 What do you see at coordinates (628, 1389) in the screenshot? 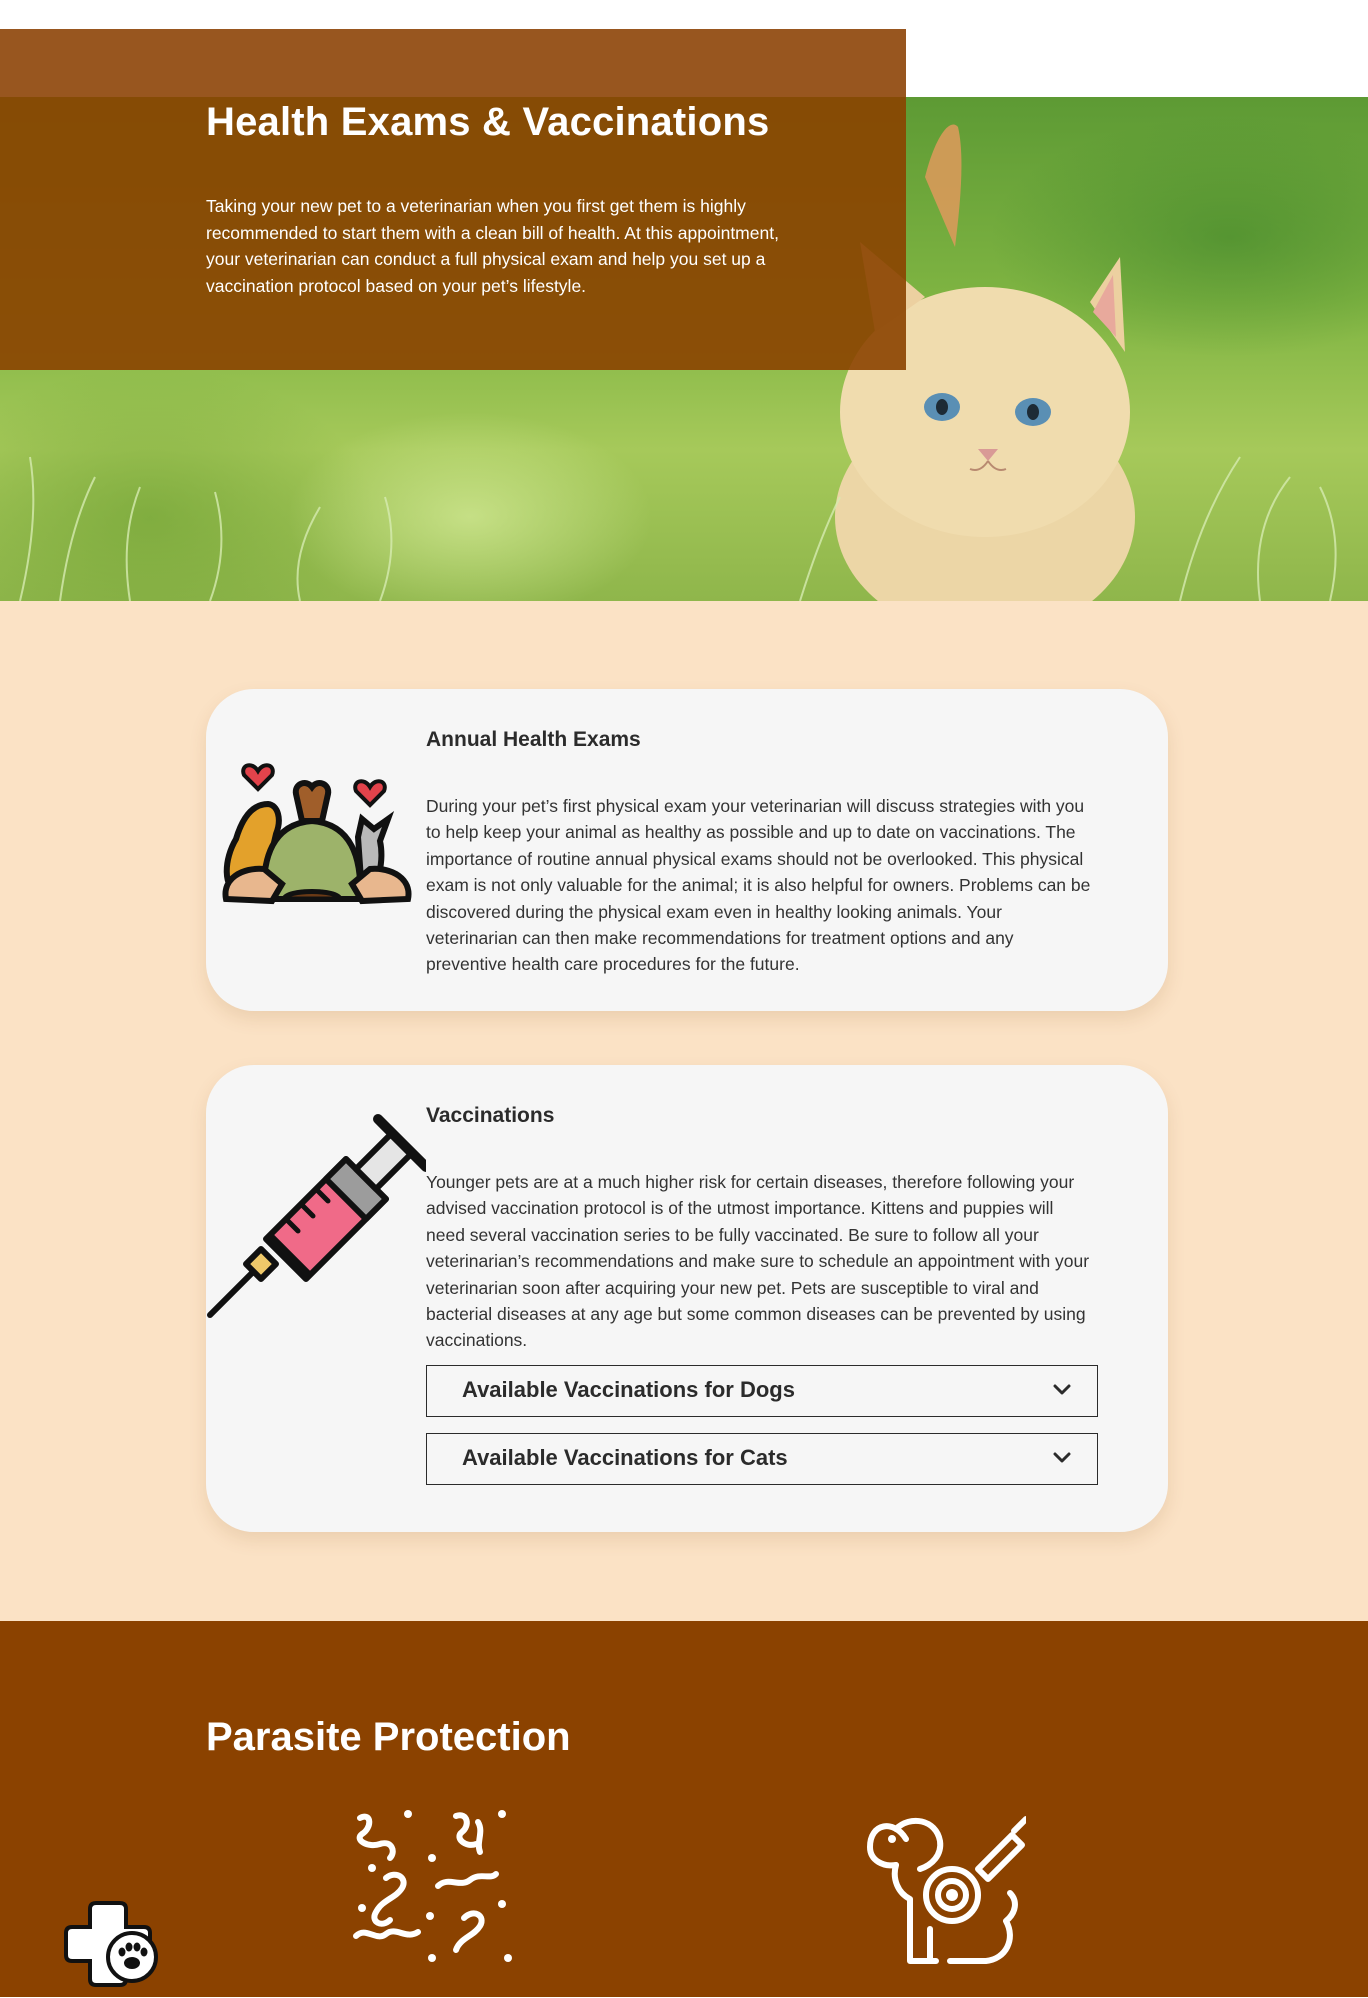
I see `accordion-dogs-label: Available Vaccinations for Dogs` at bounding box center [628, 1389].